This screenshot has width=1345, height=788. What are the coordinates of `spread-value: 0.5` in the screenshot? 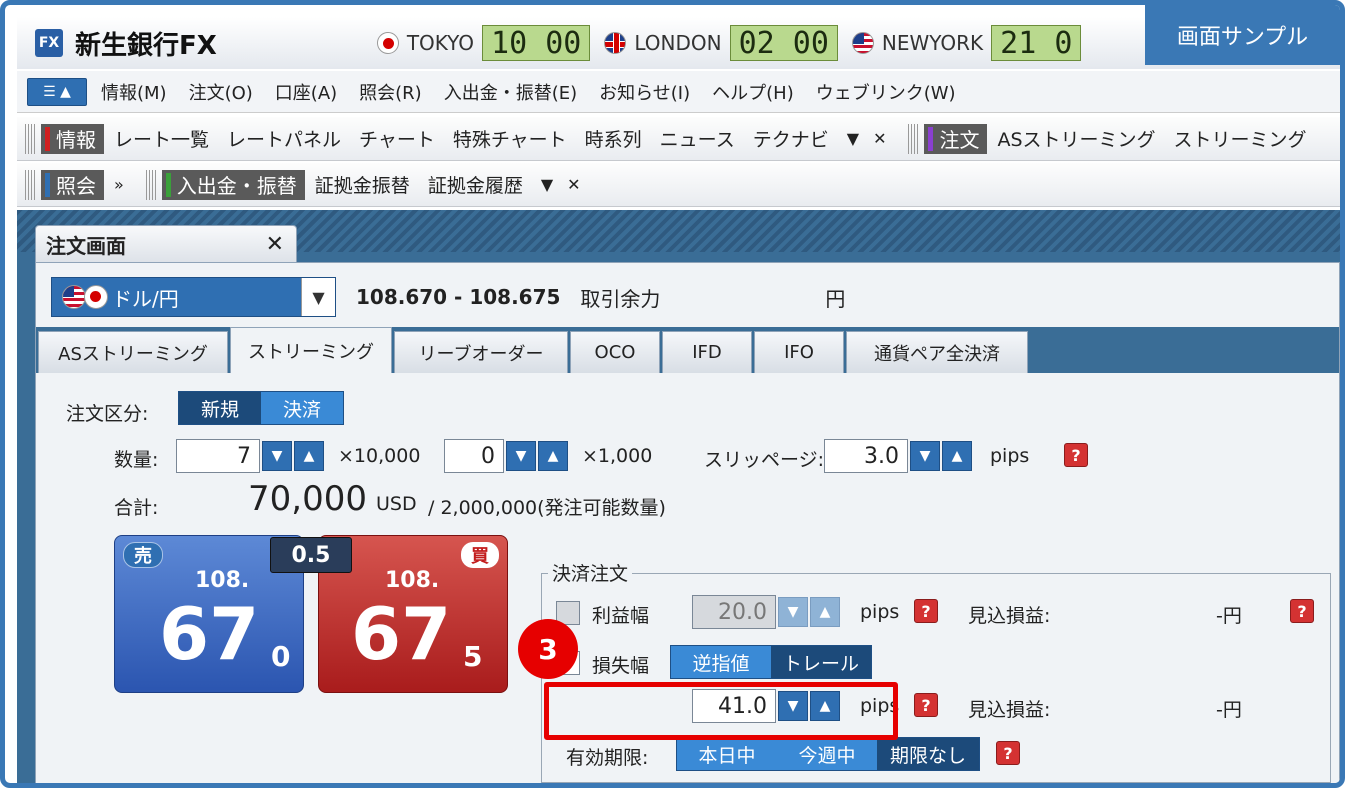 It's located at (311, 555).